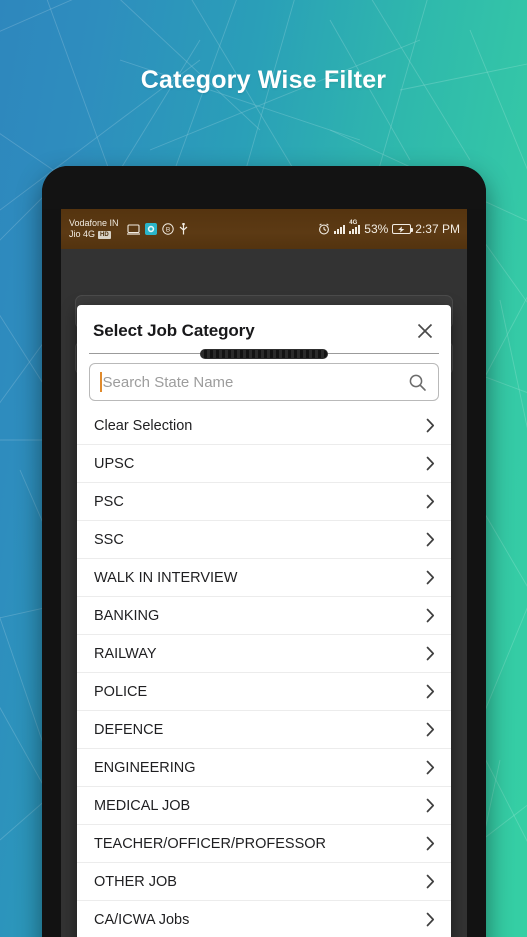 This screenshot has height=937, width=527. Describe the element at coordinates (264, 919) in the screenshot. I see `list-item: CA/ICWA Jobs` at that location.